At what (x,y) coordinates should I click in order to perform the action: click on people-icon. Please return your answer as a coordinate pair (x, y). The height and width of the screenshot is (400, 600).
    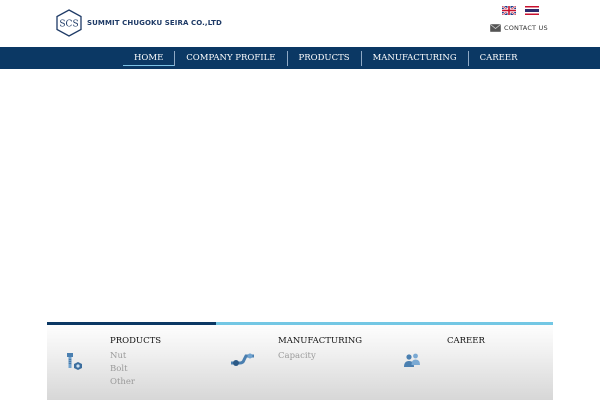
    Looking at the image, I should click on (412, 360).